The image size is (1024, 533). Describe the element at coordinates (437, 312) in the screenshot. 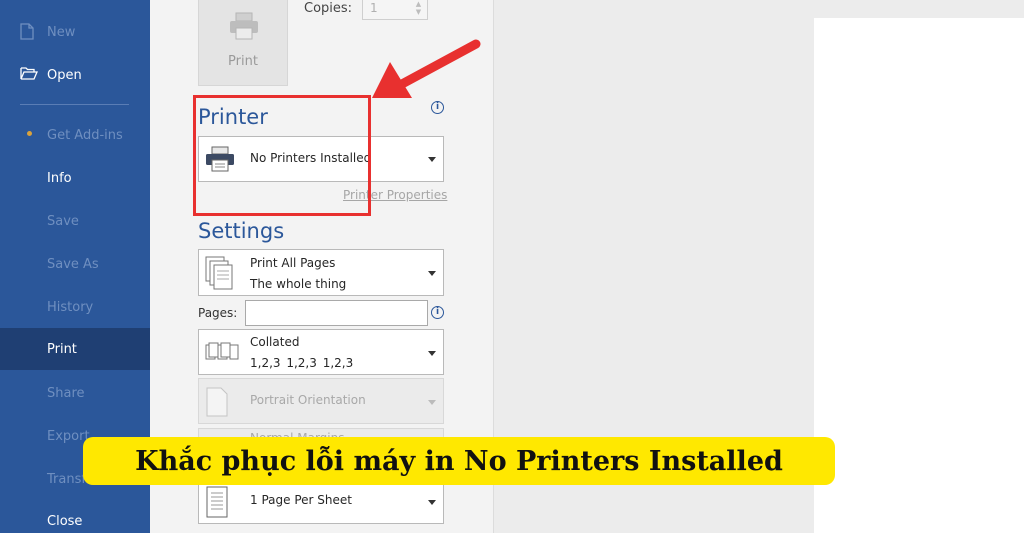

I see `info-icon: i` at that location.